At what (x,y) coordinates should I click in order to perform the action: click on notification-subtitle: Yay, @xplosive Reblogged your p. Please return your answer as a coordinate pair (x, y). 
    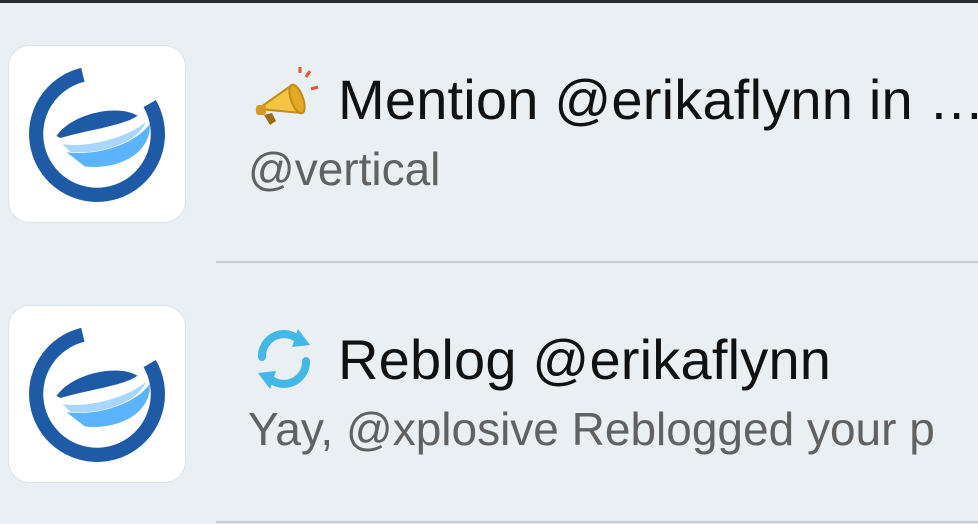
    Looking at the image, I should click on (591, 429).